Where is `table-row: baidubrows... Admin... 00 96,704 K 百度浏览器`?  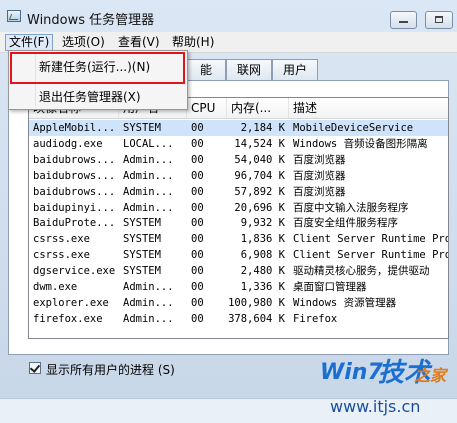
table-row: baidubrows... Admin... 00 96,704 K 百度浏览器 is located at coordinates (238, 176).